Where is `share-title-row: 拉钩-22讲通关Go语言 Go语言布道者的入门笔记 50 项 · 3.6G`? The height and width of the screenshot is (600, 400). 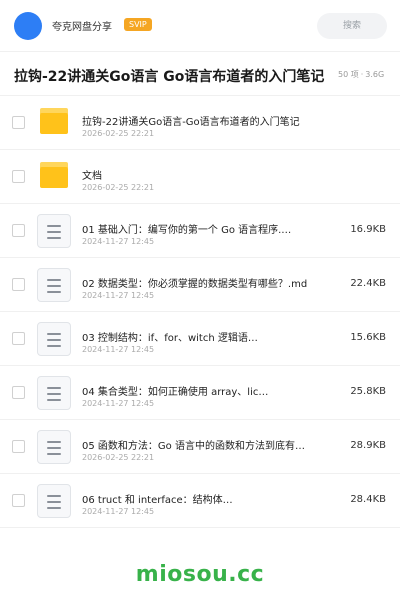 share-title-row: 拉钩-22讲通关Go语言 Go语言布道者的入门笔记 50 项 · 3.6G is located at coordinates (200, 74).